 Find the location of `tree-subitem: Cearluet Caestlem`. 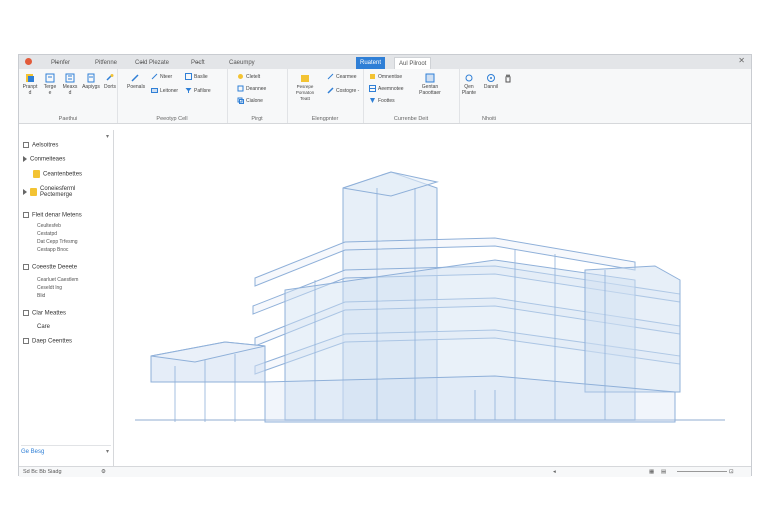

tree-subitem: Cearluet Caestlem is located at coordinates (57, 280).